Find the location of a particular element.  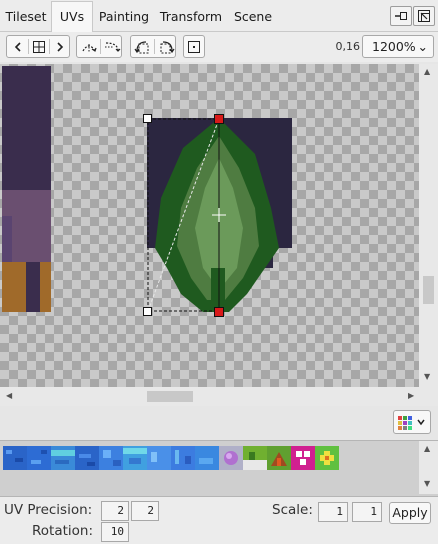

tab-bar: Tileset UVs Painting Transform Scene is located at coordinates (219, 16).